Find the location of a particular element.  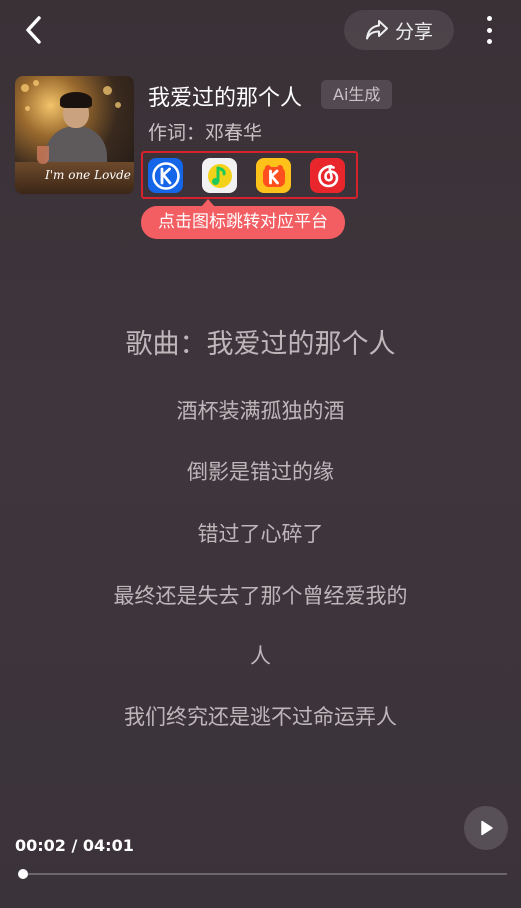

album-art-text: I'm one Lovde is located at coordinates (88, 175).